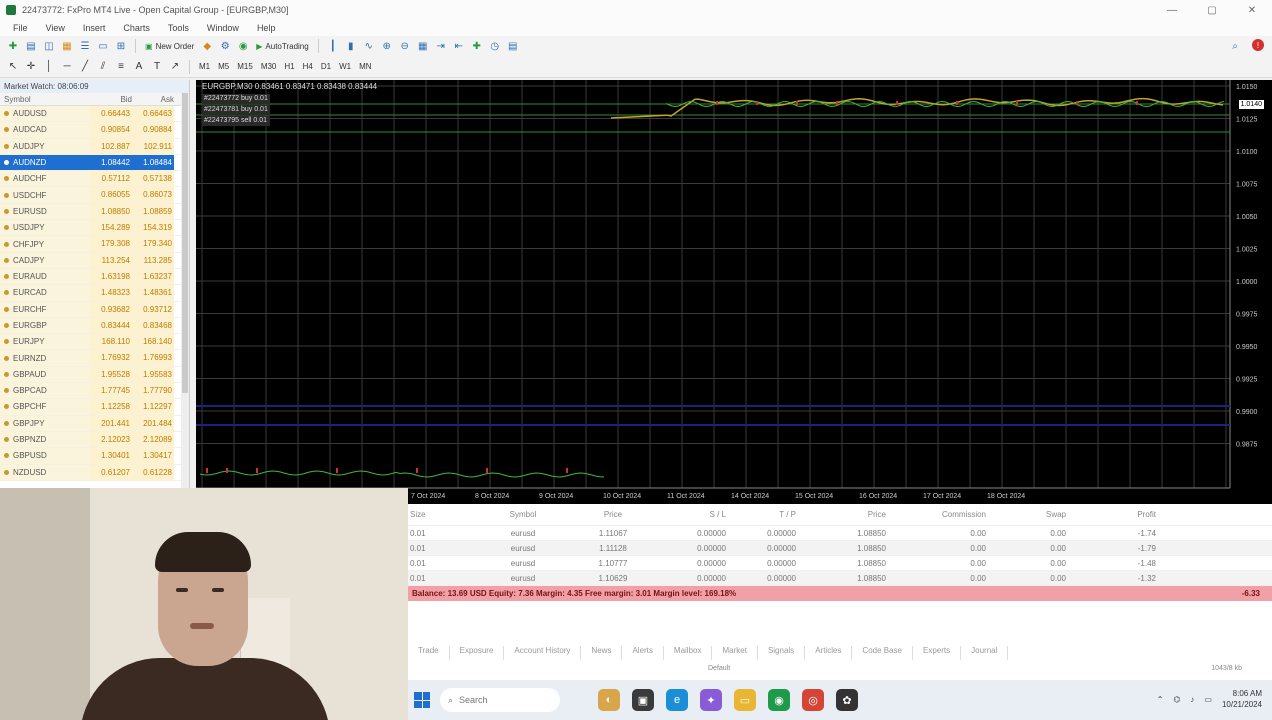 This screenshot has width=1272, height=720. Describe the element at coordinates (94, 309) in the screenshot. I see `market-watch-row: EURCHF 0.93682 0.93712` at that location.